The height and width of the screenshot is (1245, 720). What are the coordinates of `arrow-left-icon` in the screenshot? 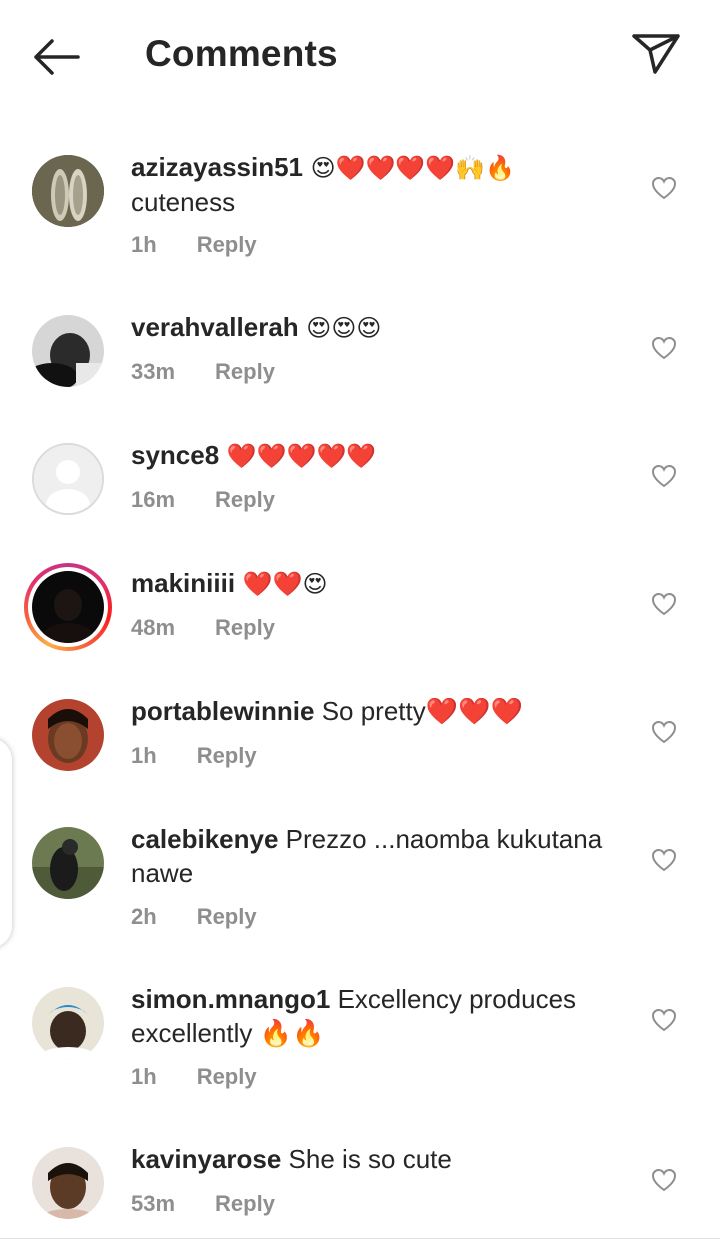 It's located at (57, 57).